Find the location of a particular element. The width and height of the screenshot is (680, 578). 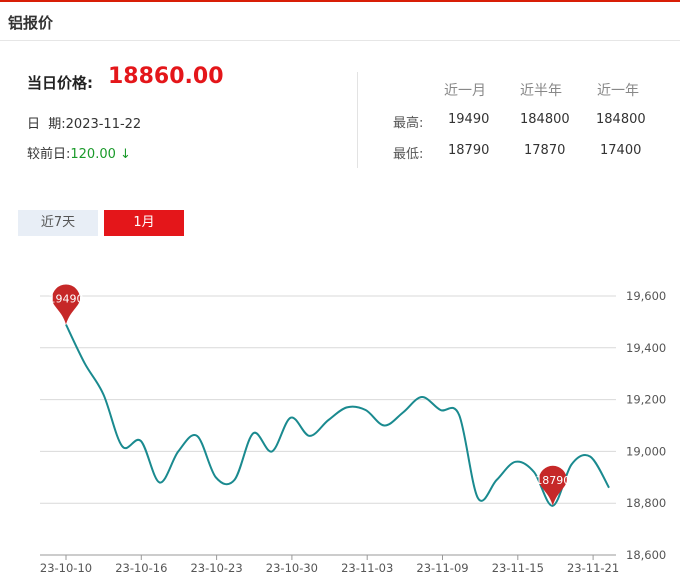

x-tick-label: 23-10-10 is located at coordinates (66, 568).